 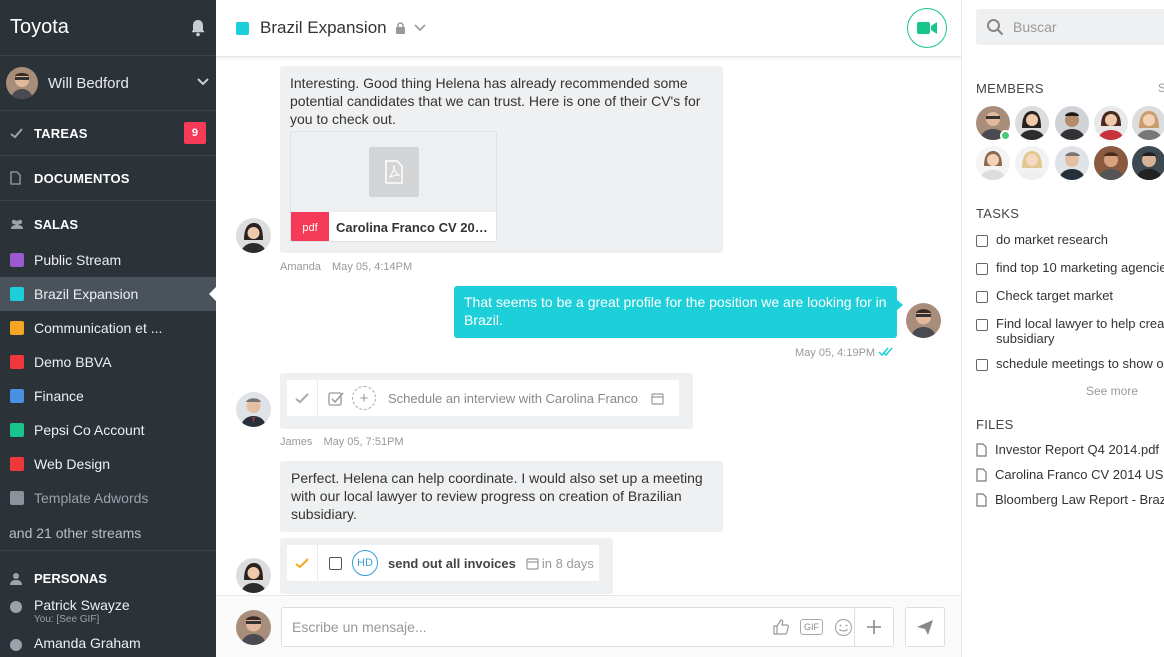 I want to click on more-streams-link: and 21 other streams, so click(x=108, y=533).